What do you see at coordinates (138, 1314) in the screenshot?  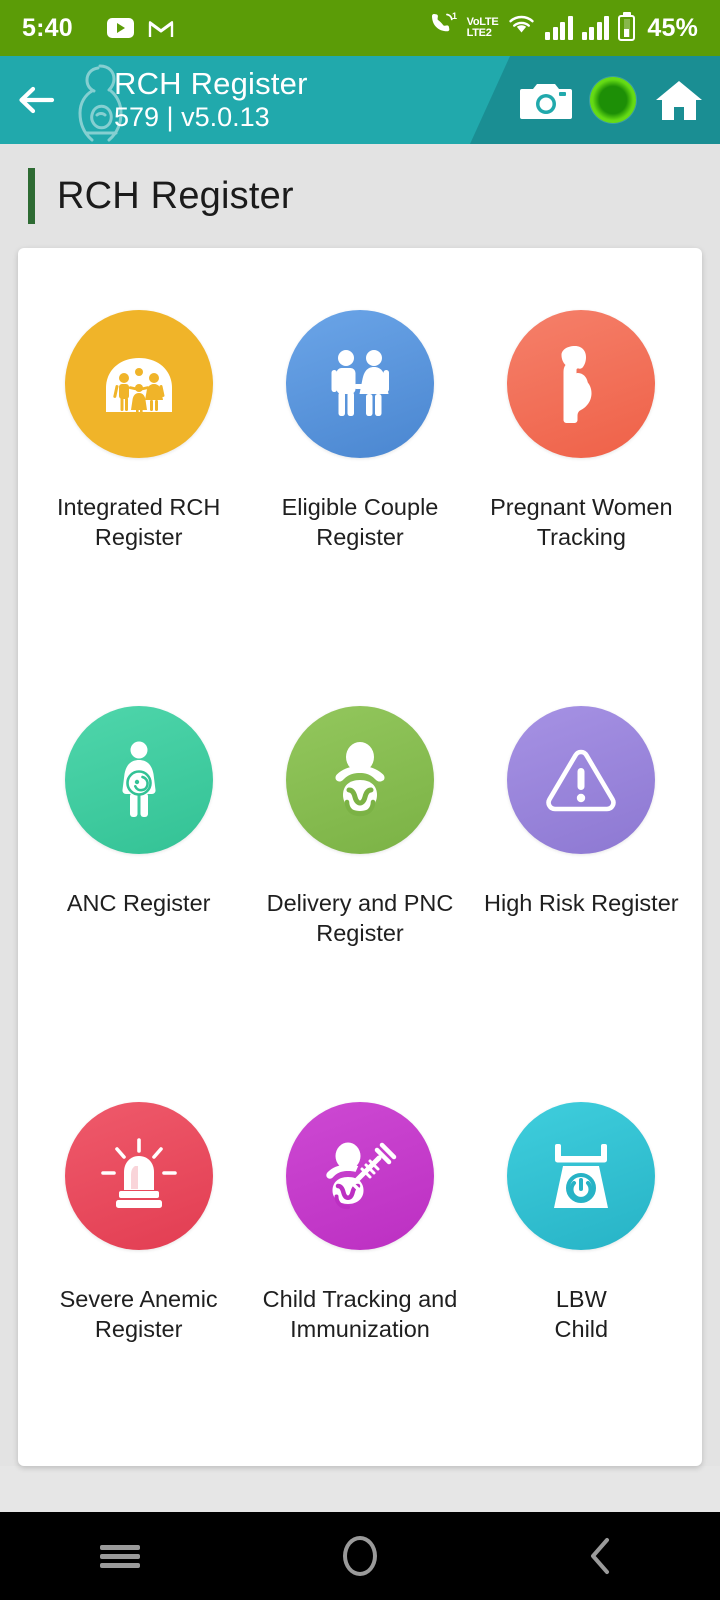 I see `tile-label: Severe Anemic Register` at bounding box center [138, 1314].